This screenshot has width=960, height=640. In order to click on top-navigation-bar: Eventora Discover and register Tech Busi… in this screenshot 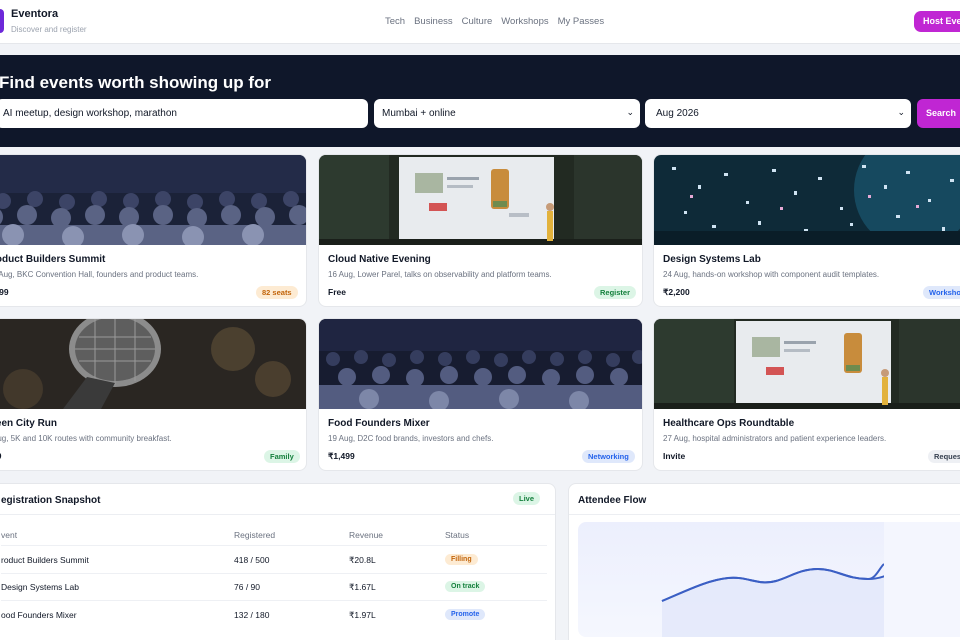, I will do `click(480, 22)`.